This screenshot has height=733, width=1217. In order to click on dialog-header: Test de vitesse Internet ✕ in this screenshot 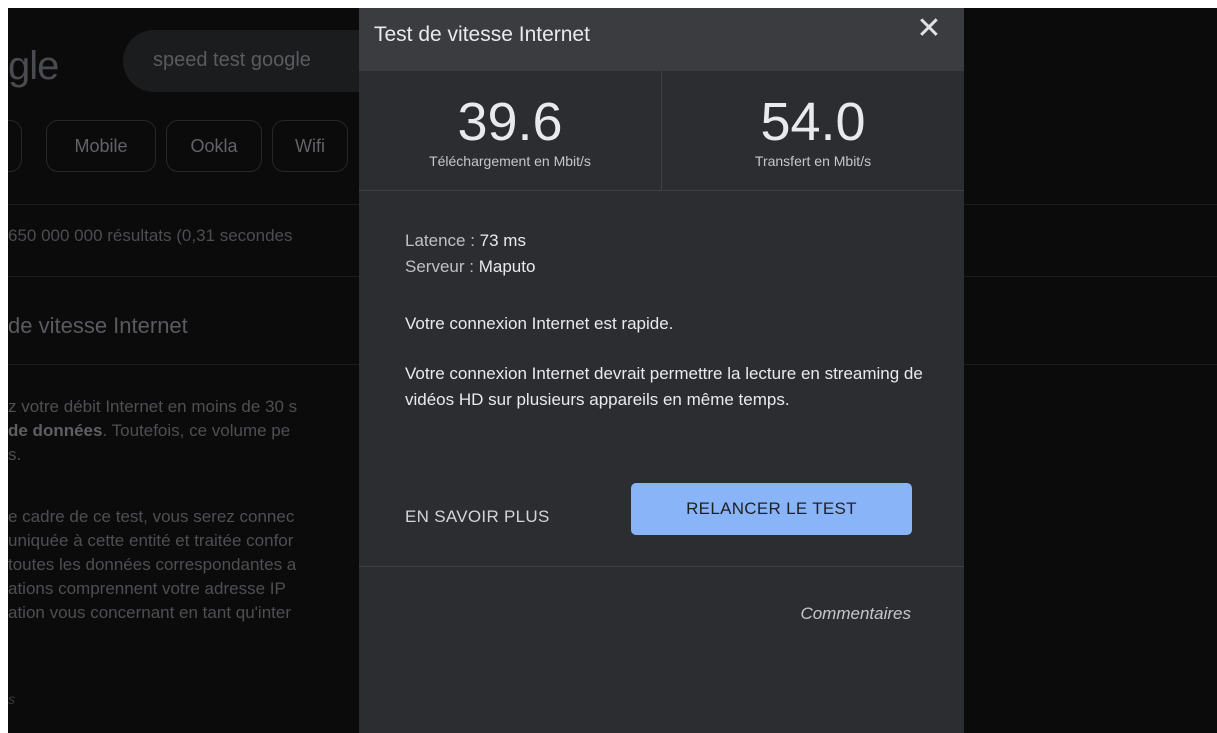, I will do `click(661, 39)`.